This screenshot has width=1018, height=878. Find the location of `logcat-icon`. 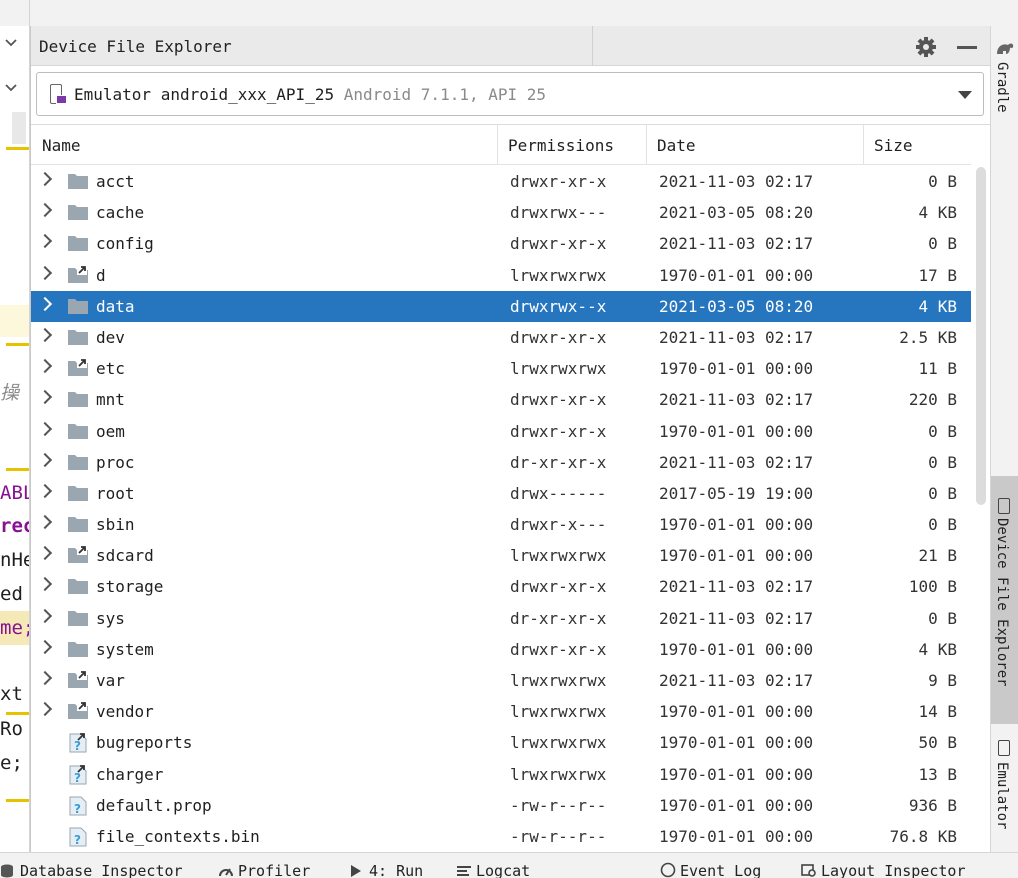

logcat-icon is located at coordinates (464, 871).